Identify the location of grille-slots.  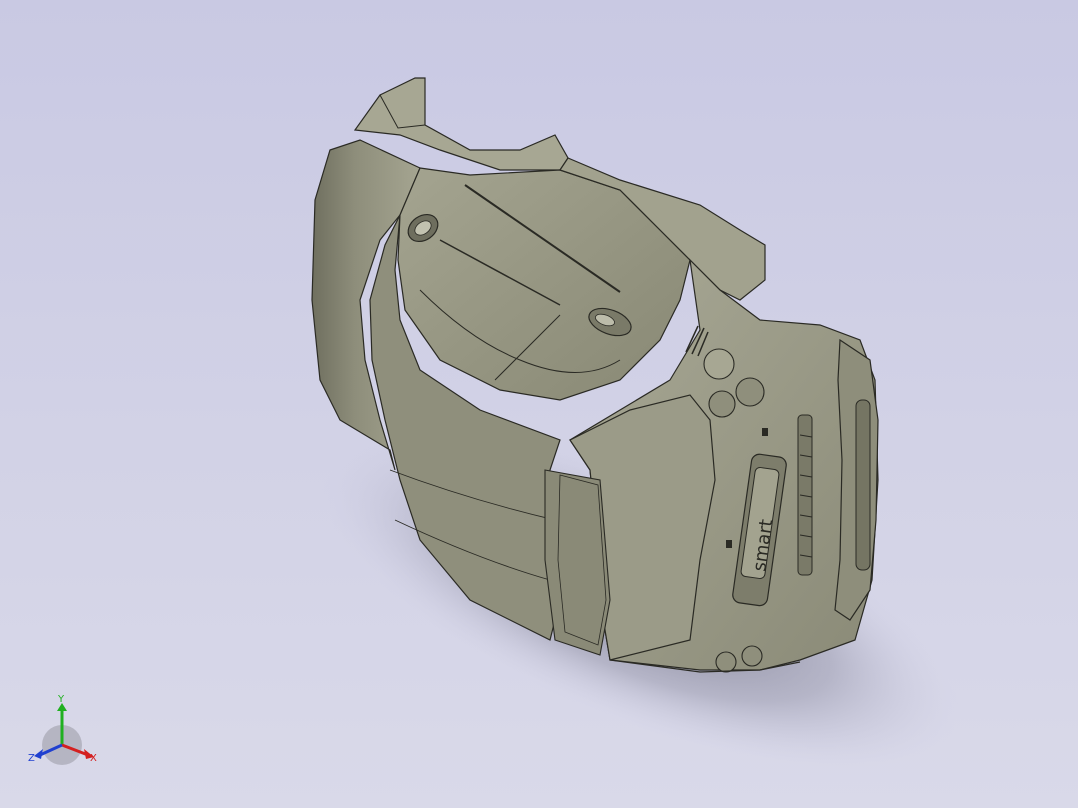
(805, 495).